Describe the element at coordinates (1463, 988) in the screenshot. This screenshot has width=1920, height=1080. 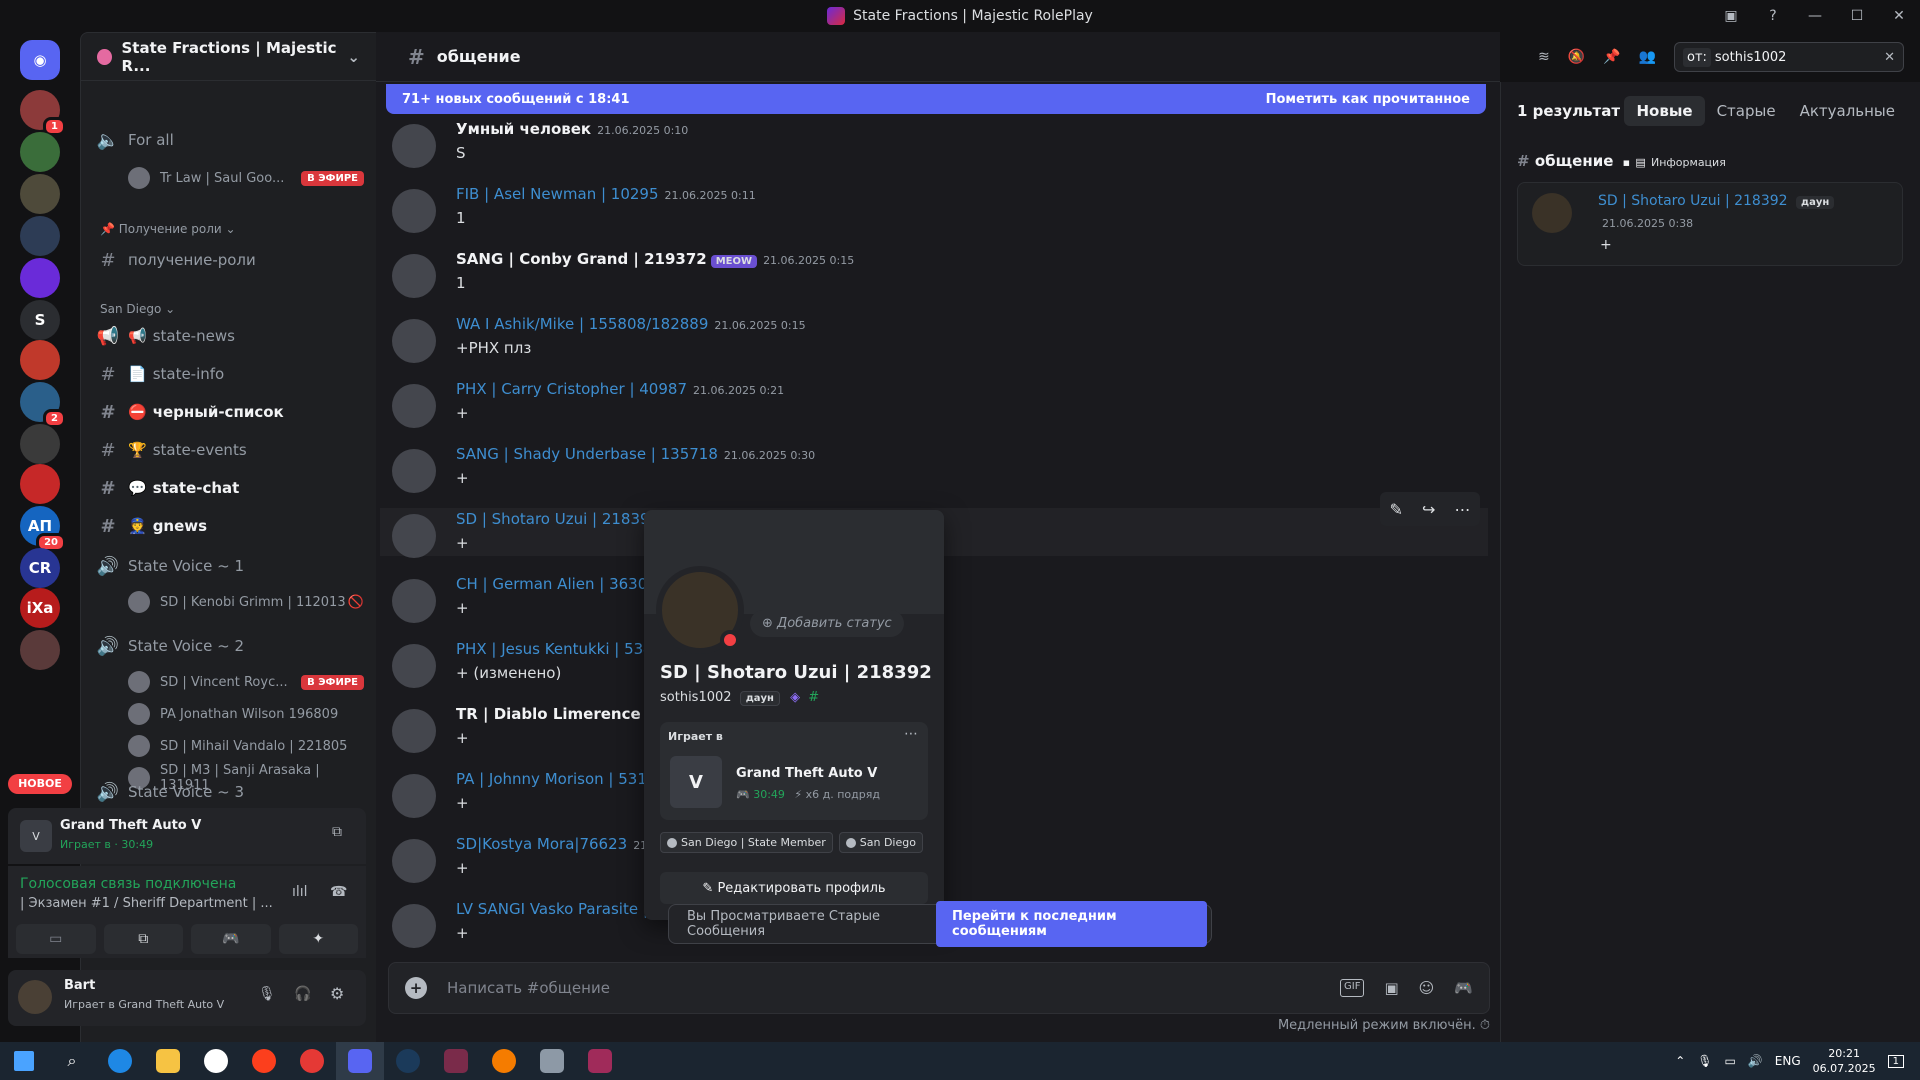
I see `game-activity-icon: 🎮` at that location.